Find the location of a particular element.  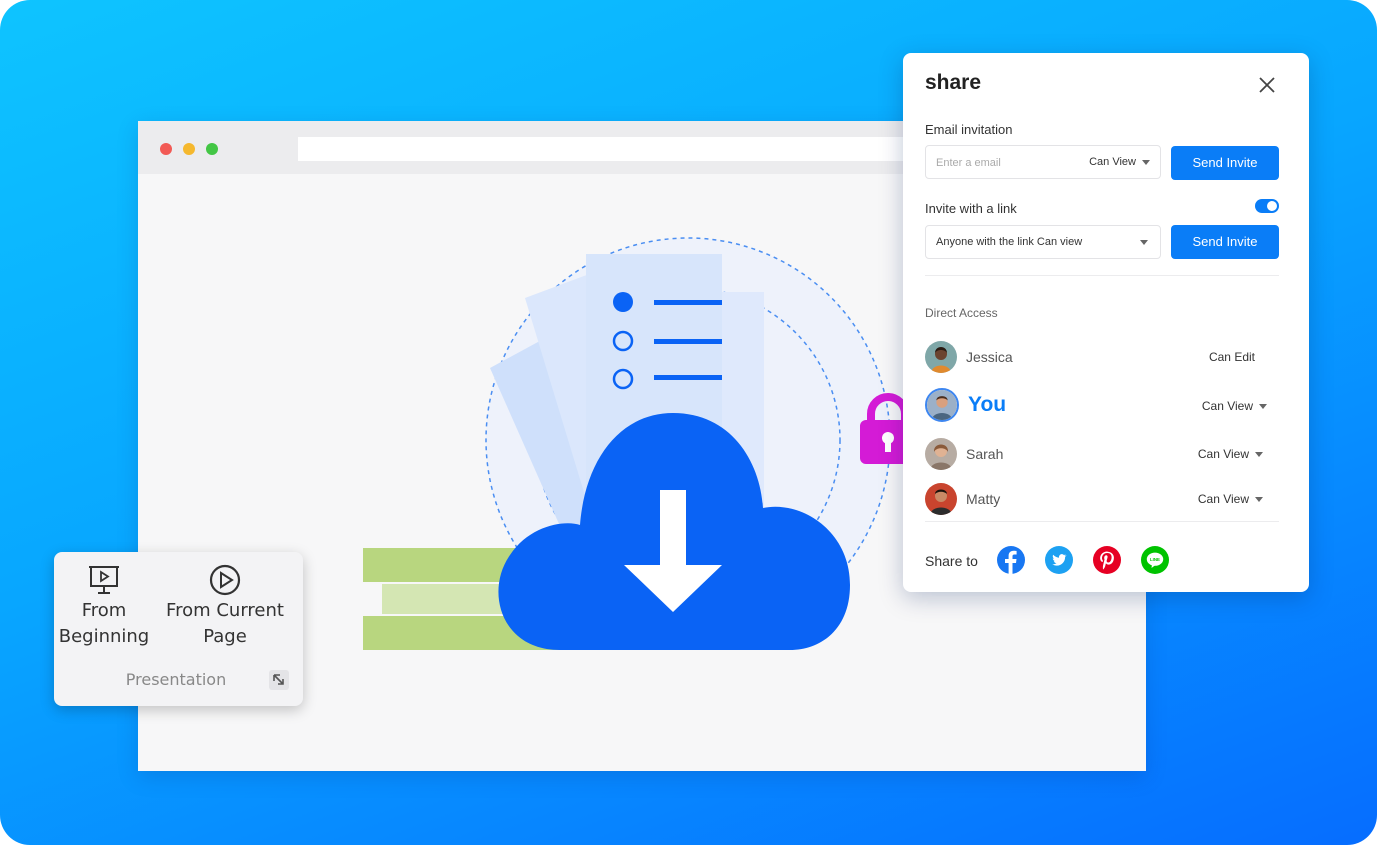

person-name: Jessica is located at coordinates (989, 357).